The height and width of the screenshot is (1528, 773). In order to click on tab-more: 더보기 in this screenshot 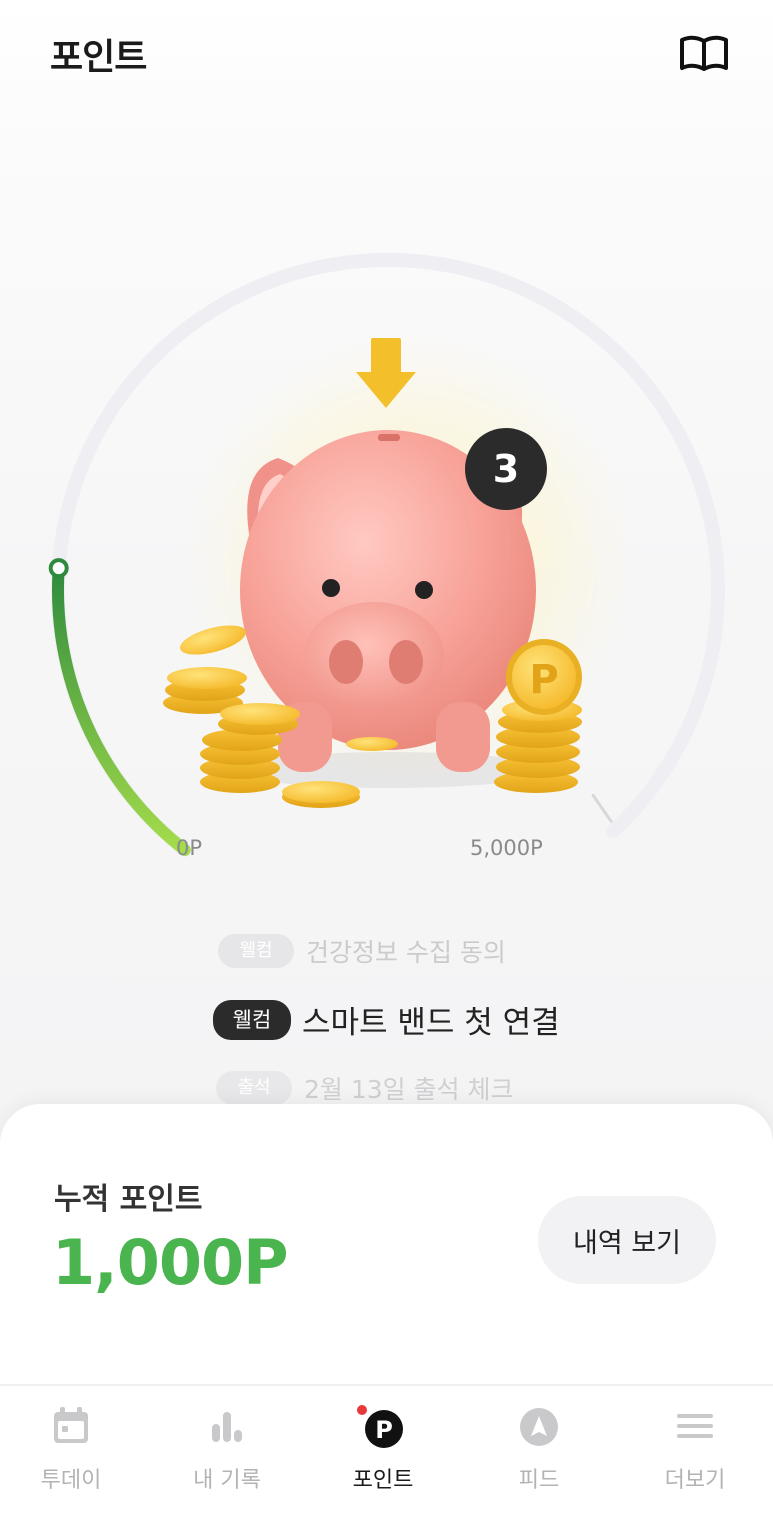, I will do `click(695, 1457)`.